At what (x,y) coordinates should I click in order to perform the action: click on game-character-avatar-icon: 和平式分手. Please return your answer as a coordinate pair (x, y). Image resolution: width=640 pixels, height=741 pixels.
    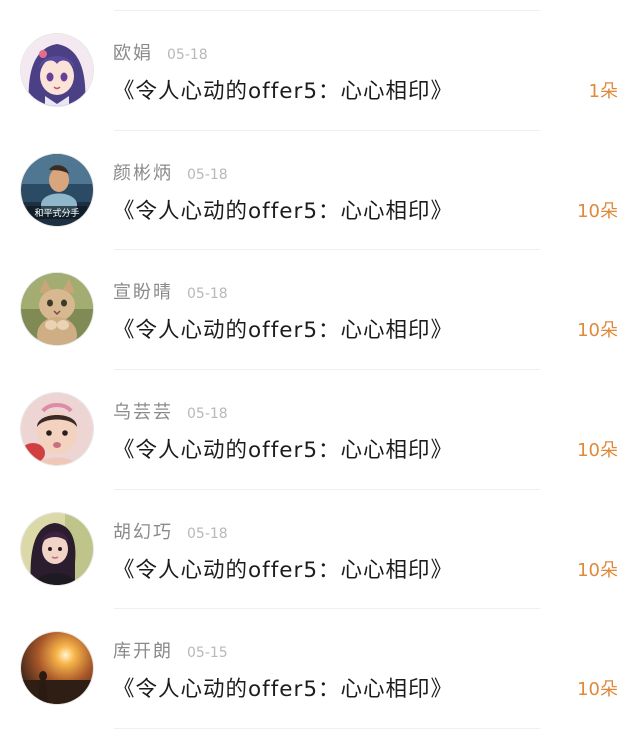
    Looking at the image, I should click on (57, 189).